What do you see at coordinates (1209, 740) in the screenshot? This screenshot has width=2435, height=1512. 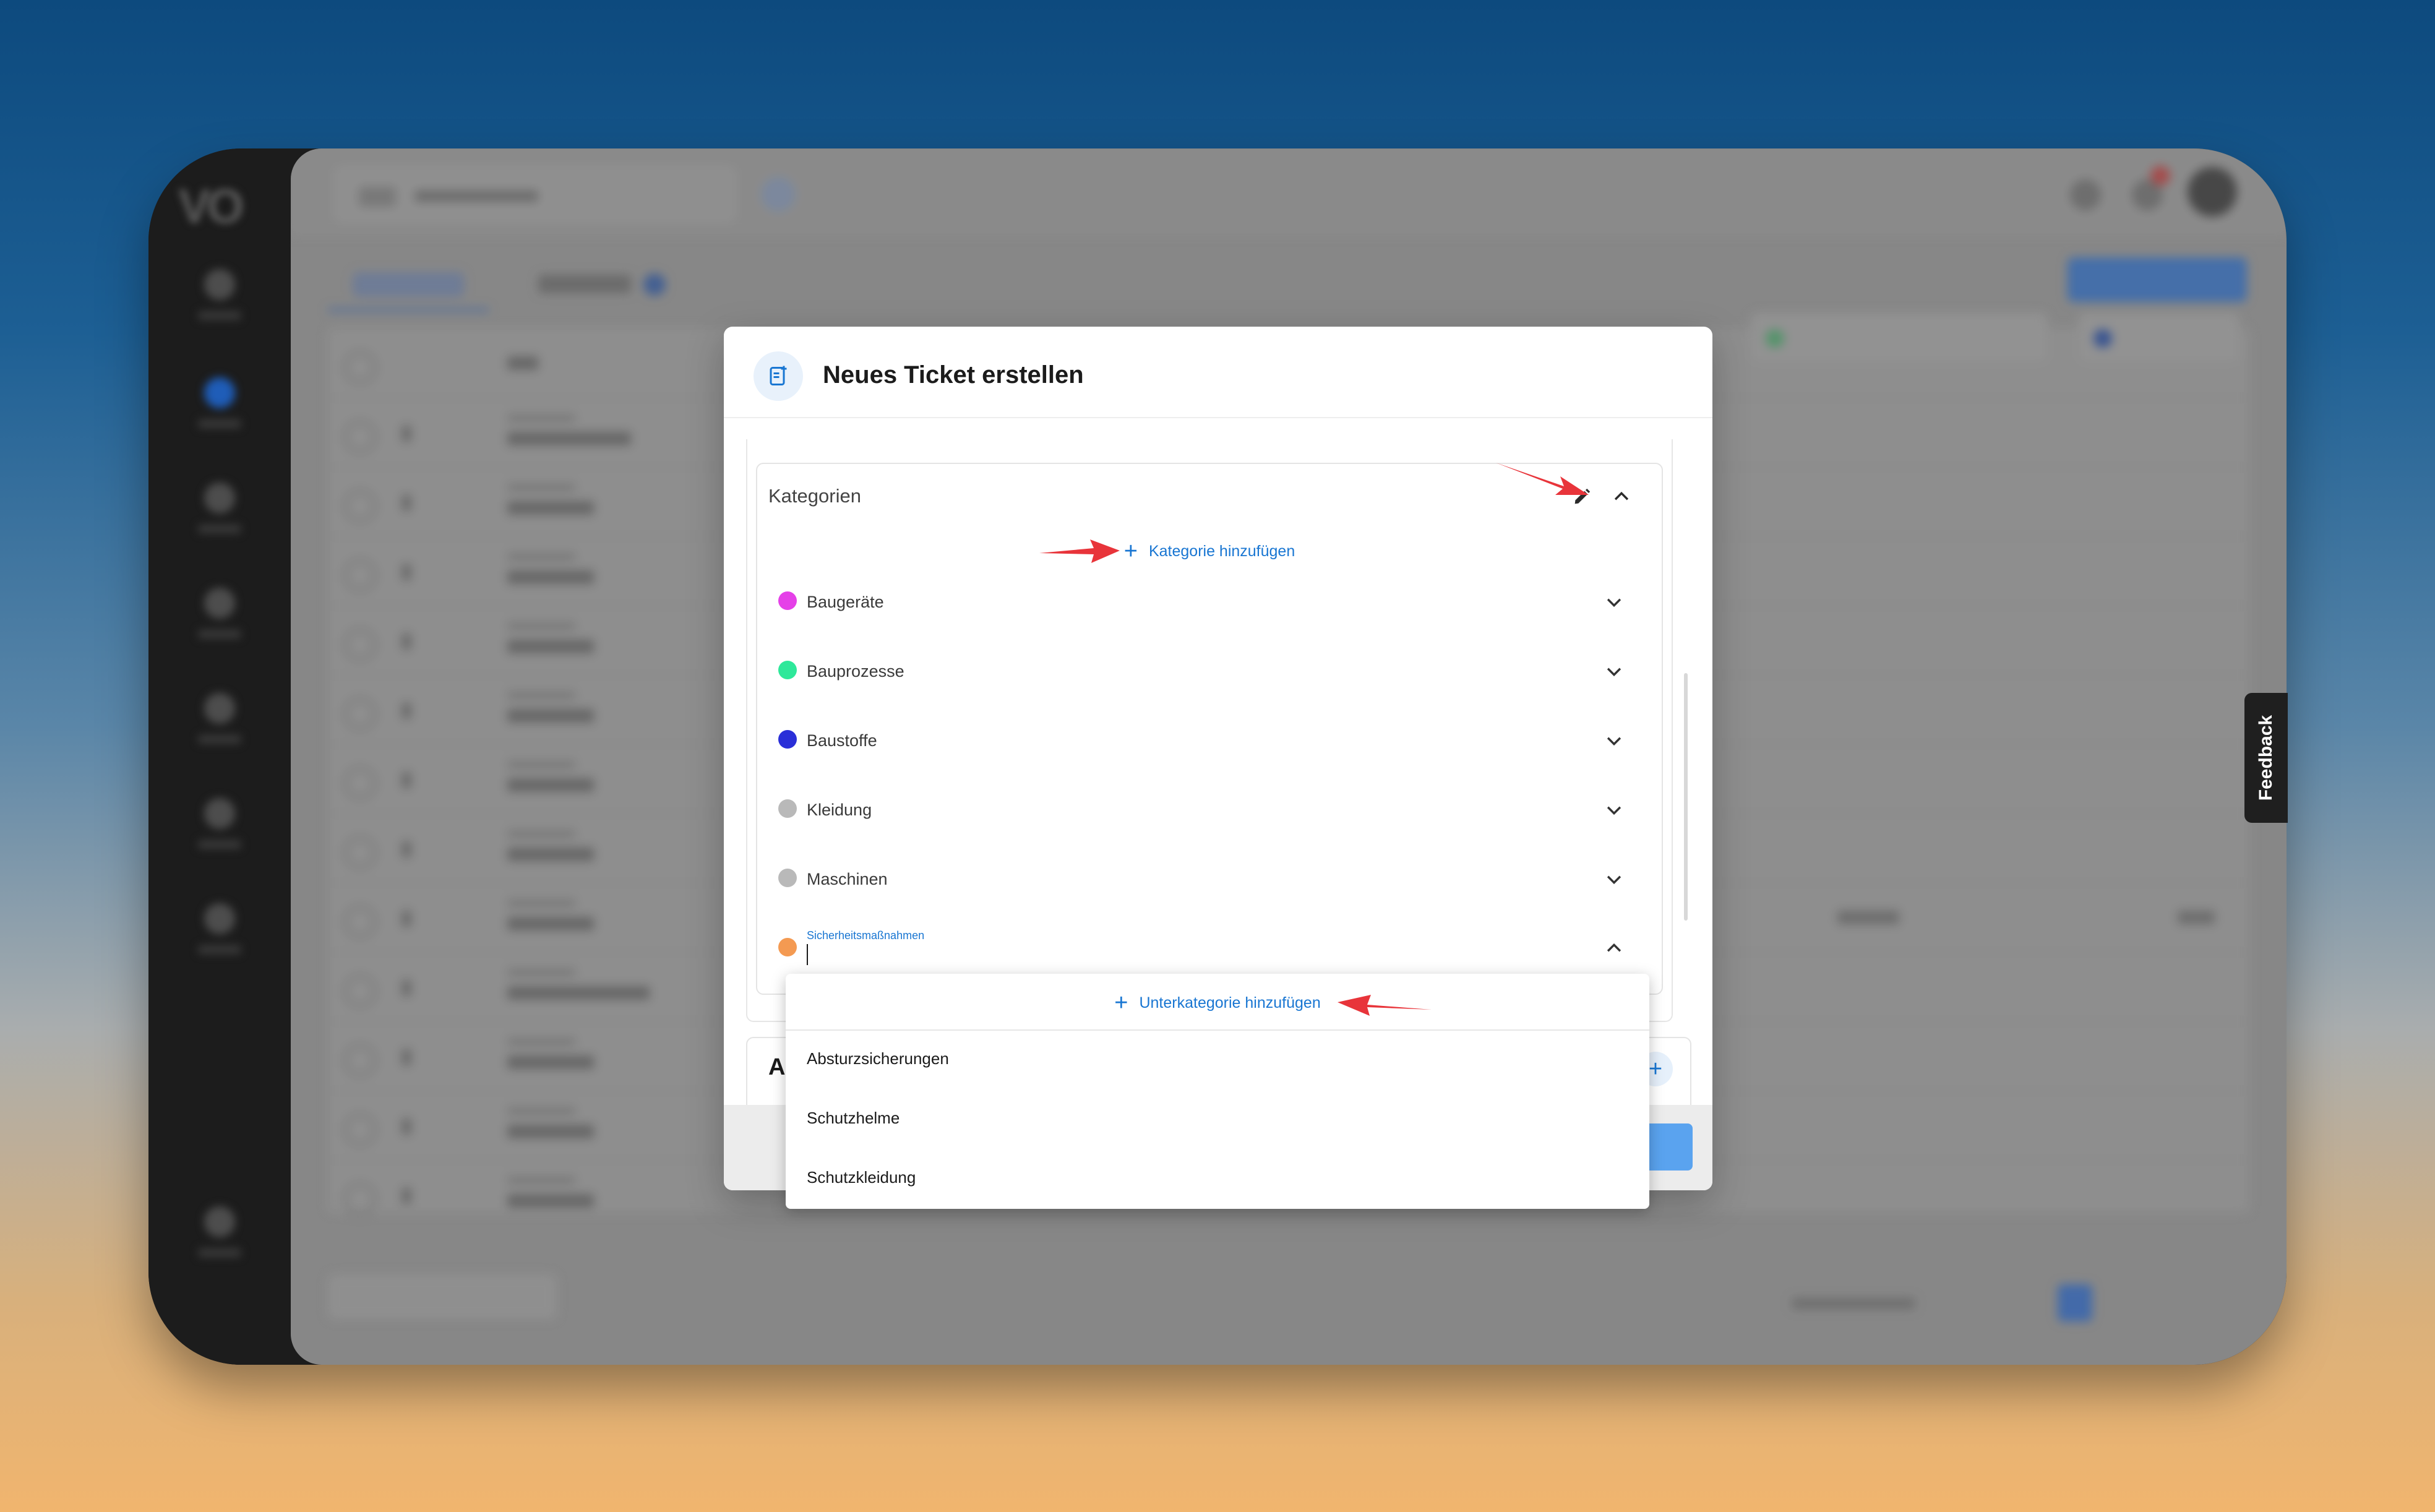 I see `category-item-baustoffe: Baustoffe` at bounding box center [1209, 740].